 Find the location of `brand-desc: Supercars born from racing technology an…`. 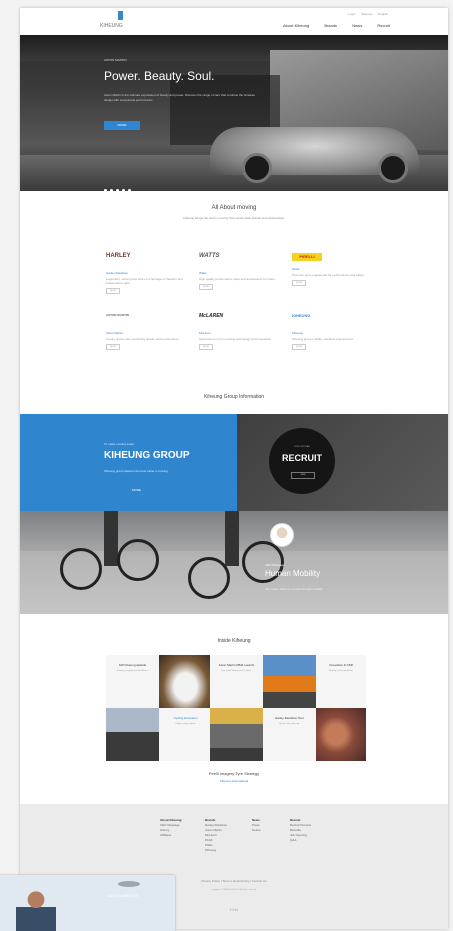

brand-desc: Supercars born from racing technology an… is located at coordinates (235, 339).